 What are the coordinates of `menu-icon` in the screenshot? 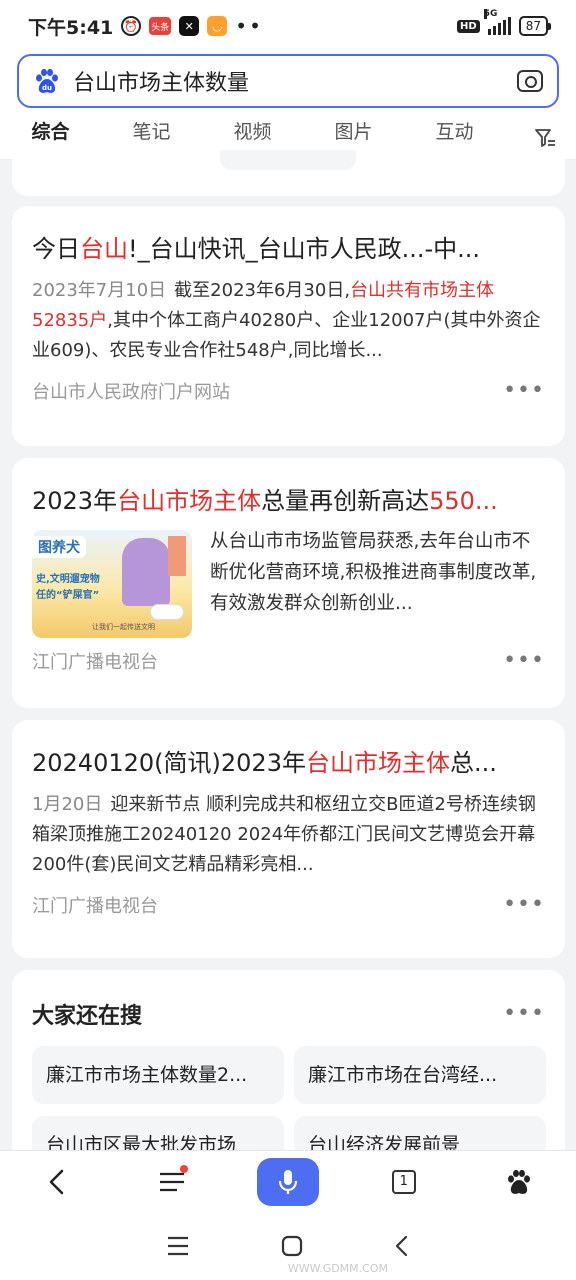 It's located at (172, 1181).